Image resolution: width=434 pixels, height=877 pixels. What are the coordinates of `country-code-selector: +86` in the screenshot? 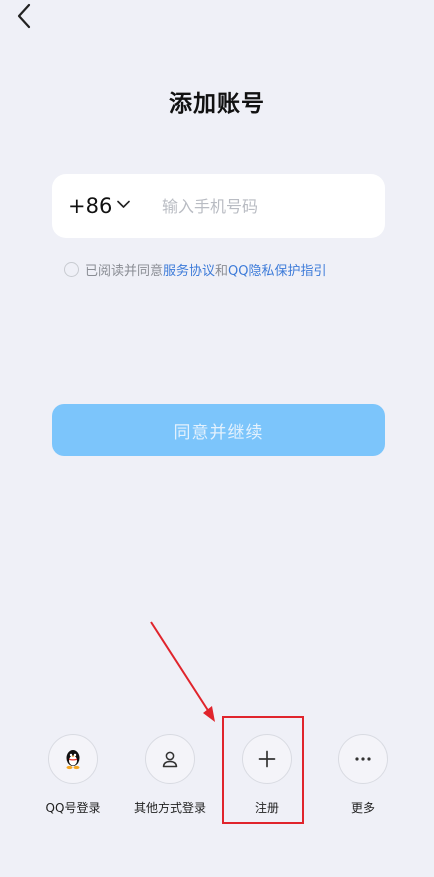 It's located at (99, 206).